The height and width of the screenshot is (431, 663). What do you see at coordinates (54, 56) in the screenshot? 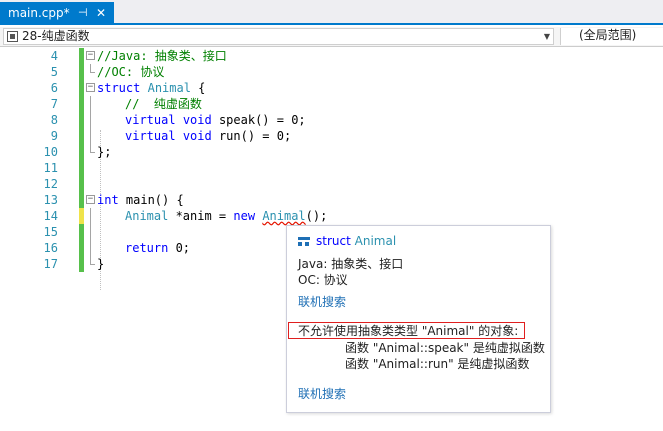
I see `line-number: 4` at bounding box center [54, 56].